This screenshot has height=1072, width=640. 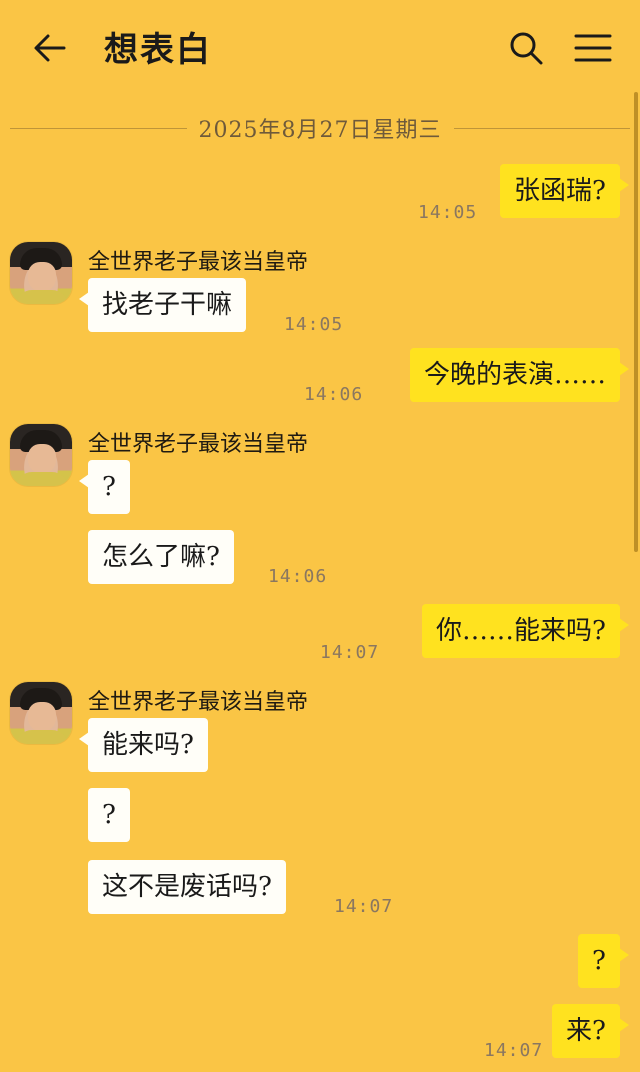 What do you see at coordinates (187, 887) in the screenshot?
I see `incoming-message: 这不是废话吗?` at bounding box center [187, 887].